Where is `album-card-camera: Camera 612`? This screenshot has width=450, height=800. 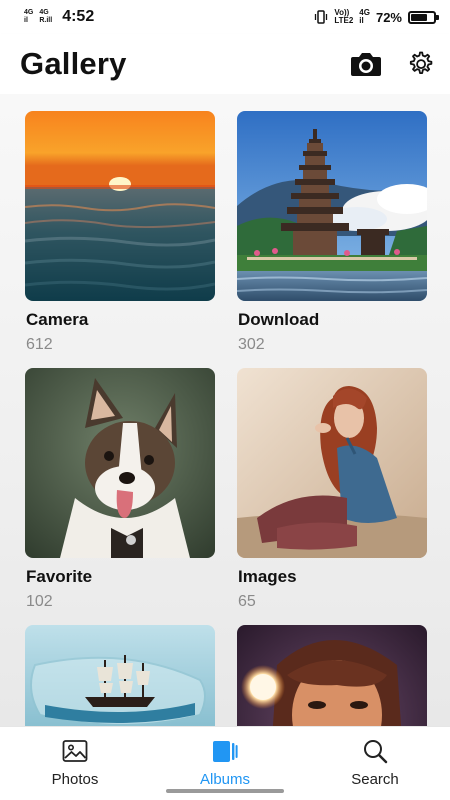 album-card-camera: Camera 612 is located at coordinates (120, 232).